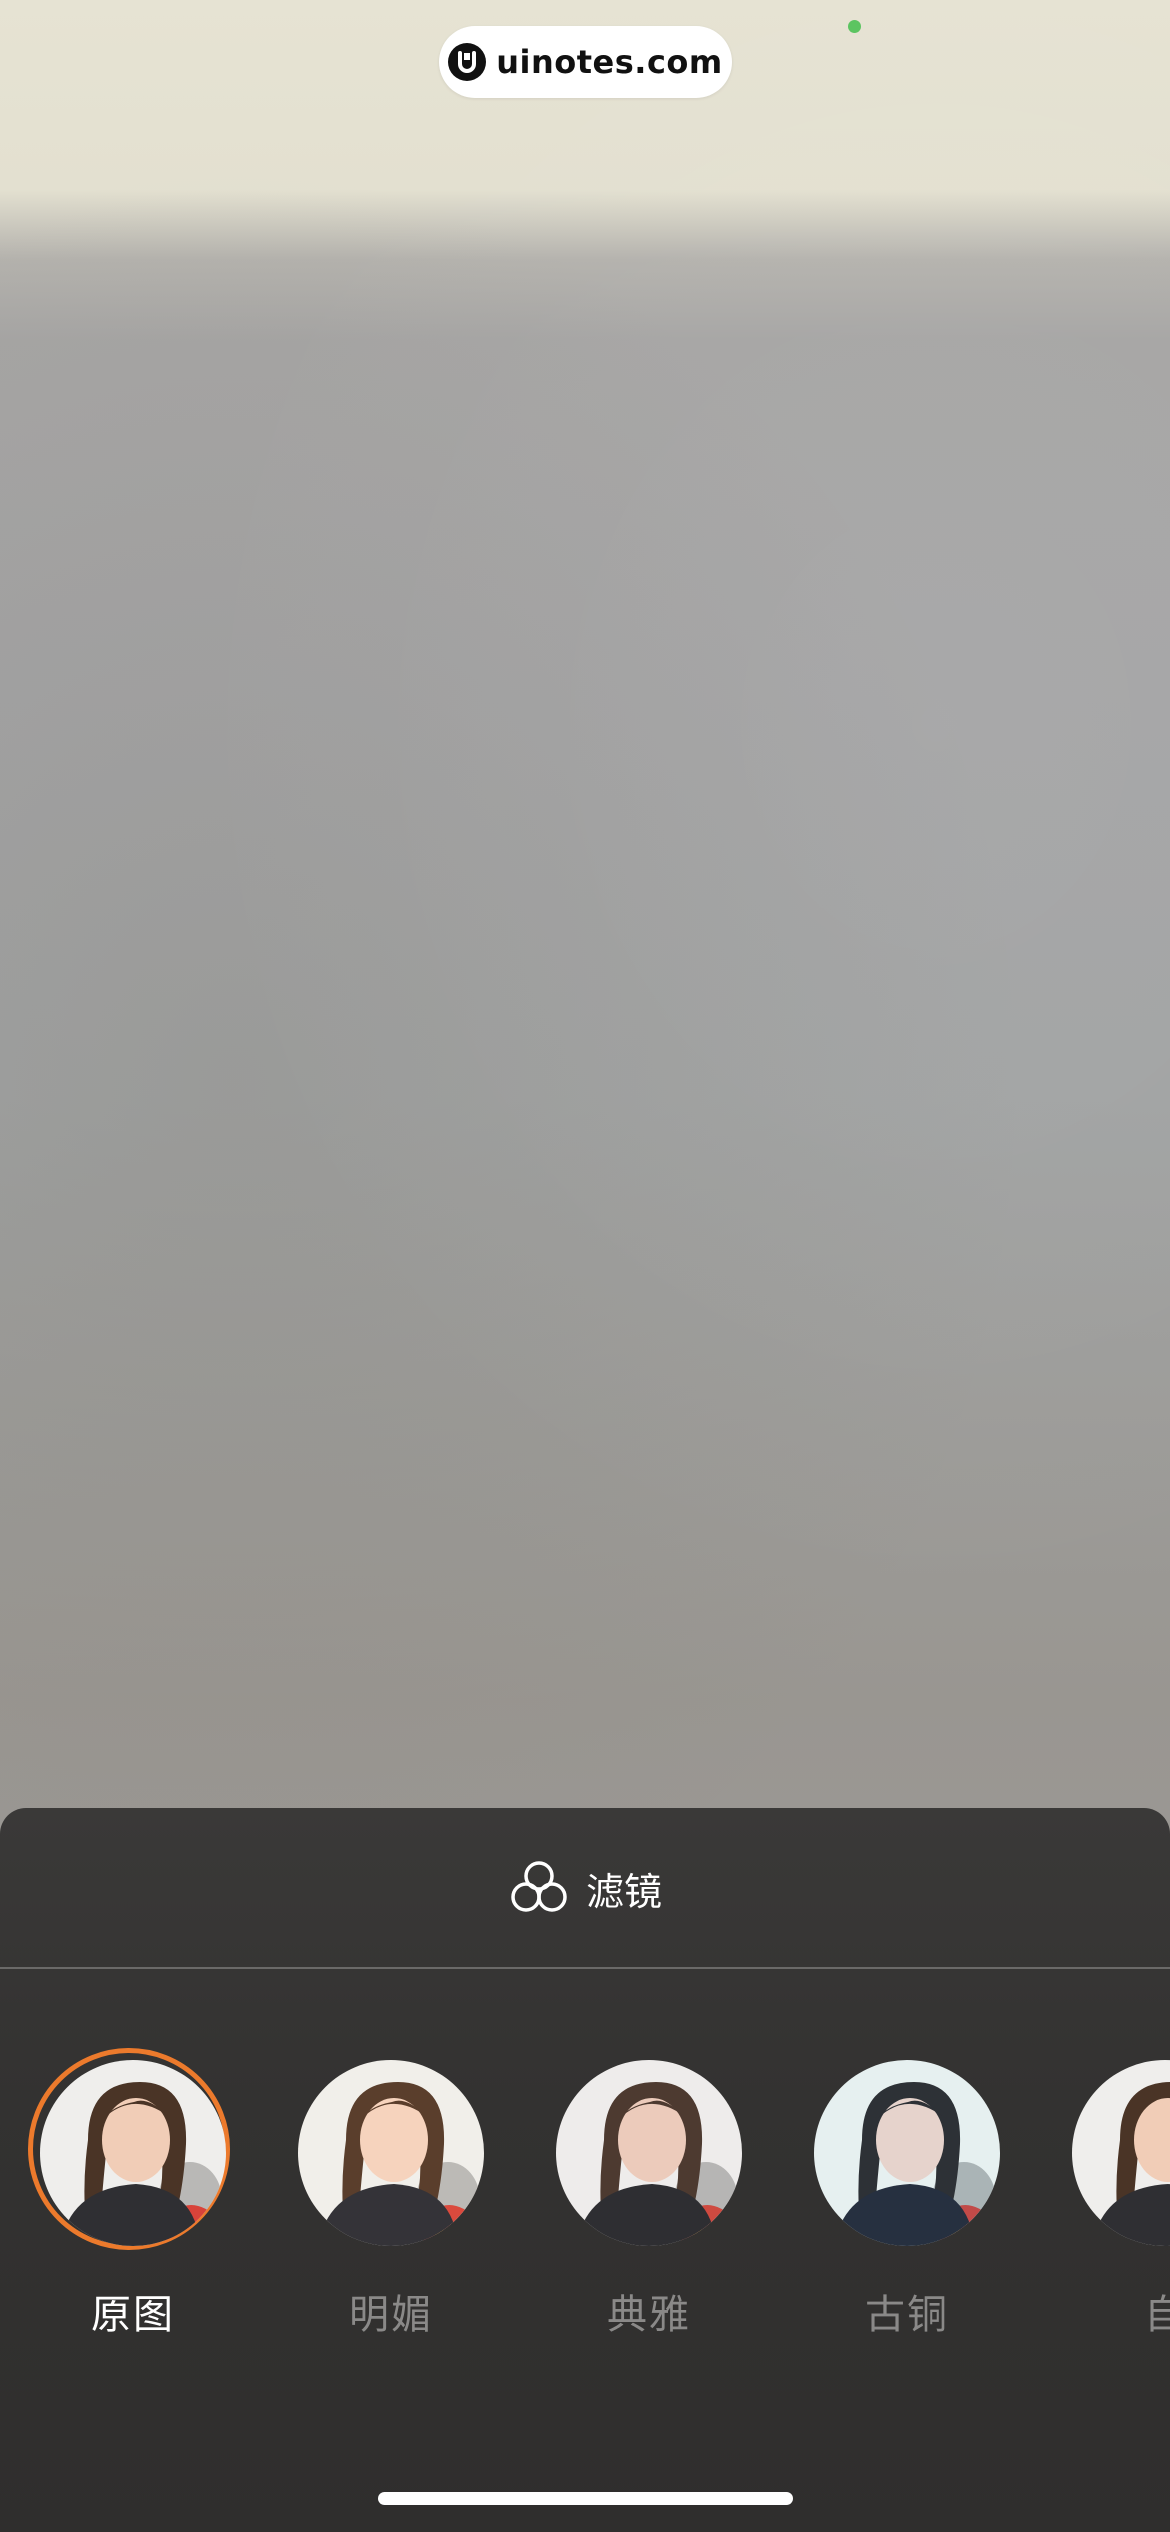 This screenshot has height=2532, width=1170. What do you see at coordinates (539, 1888) in the screenshot?
I see `filter-circles-icon` at bounding box center [539, 1888].